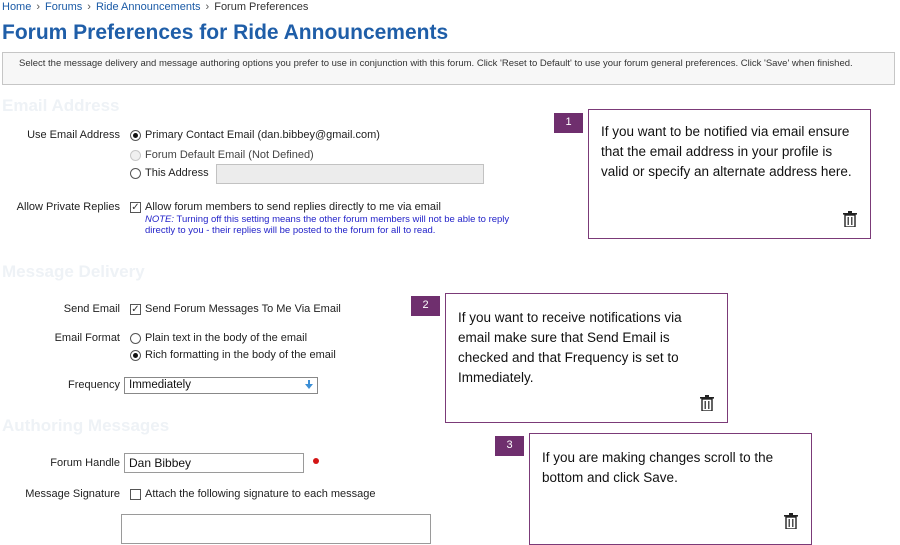 The height and width of the screenshot is (545, 900). I want to click on forum-default-email-radio, so click(135, 155).